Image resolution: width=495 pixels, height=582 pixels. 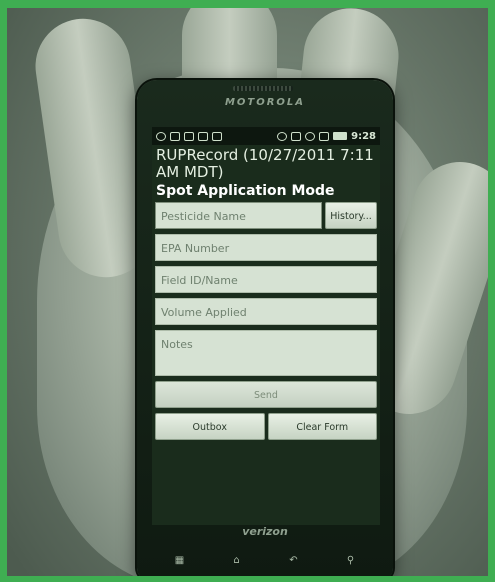 I want to click on battery-icon, so click(x=340, y=136).